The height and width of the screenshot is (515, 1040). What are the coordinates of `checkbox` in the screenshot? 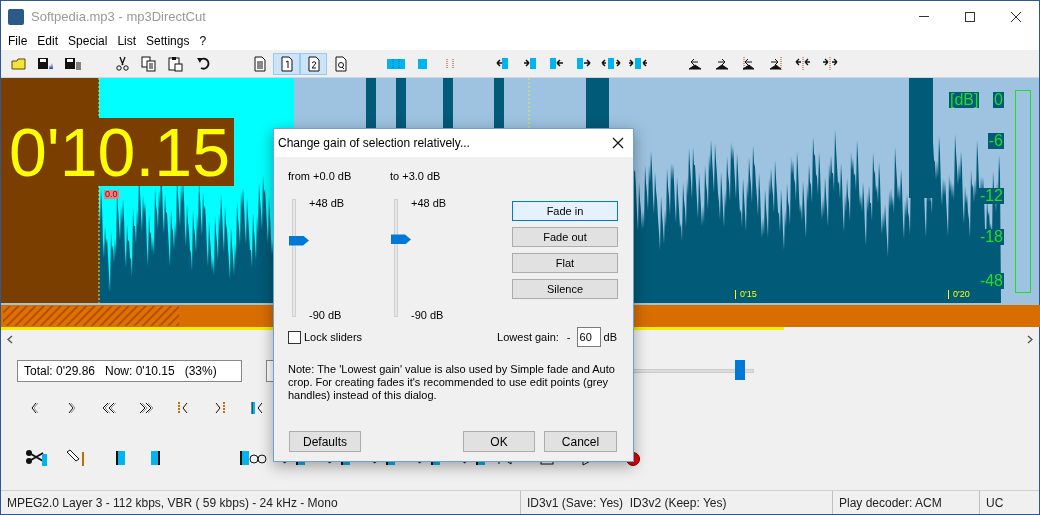 It's located at (294, 337).